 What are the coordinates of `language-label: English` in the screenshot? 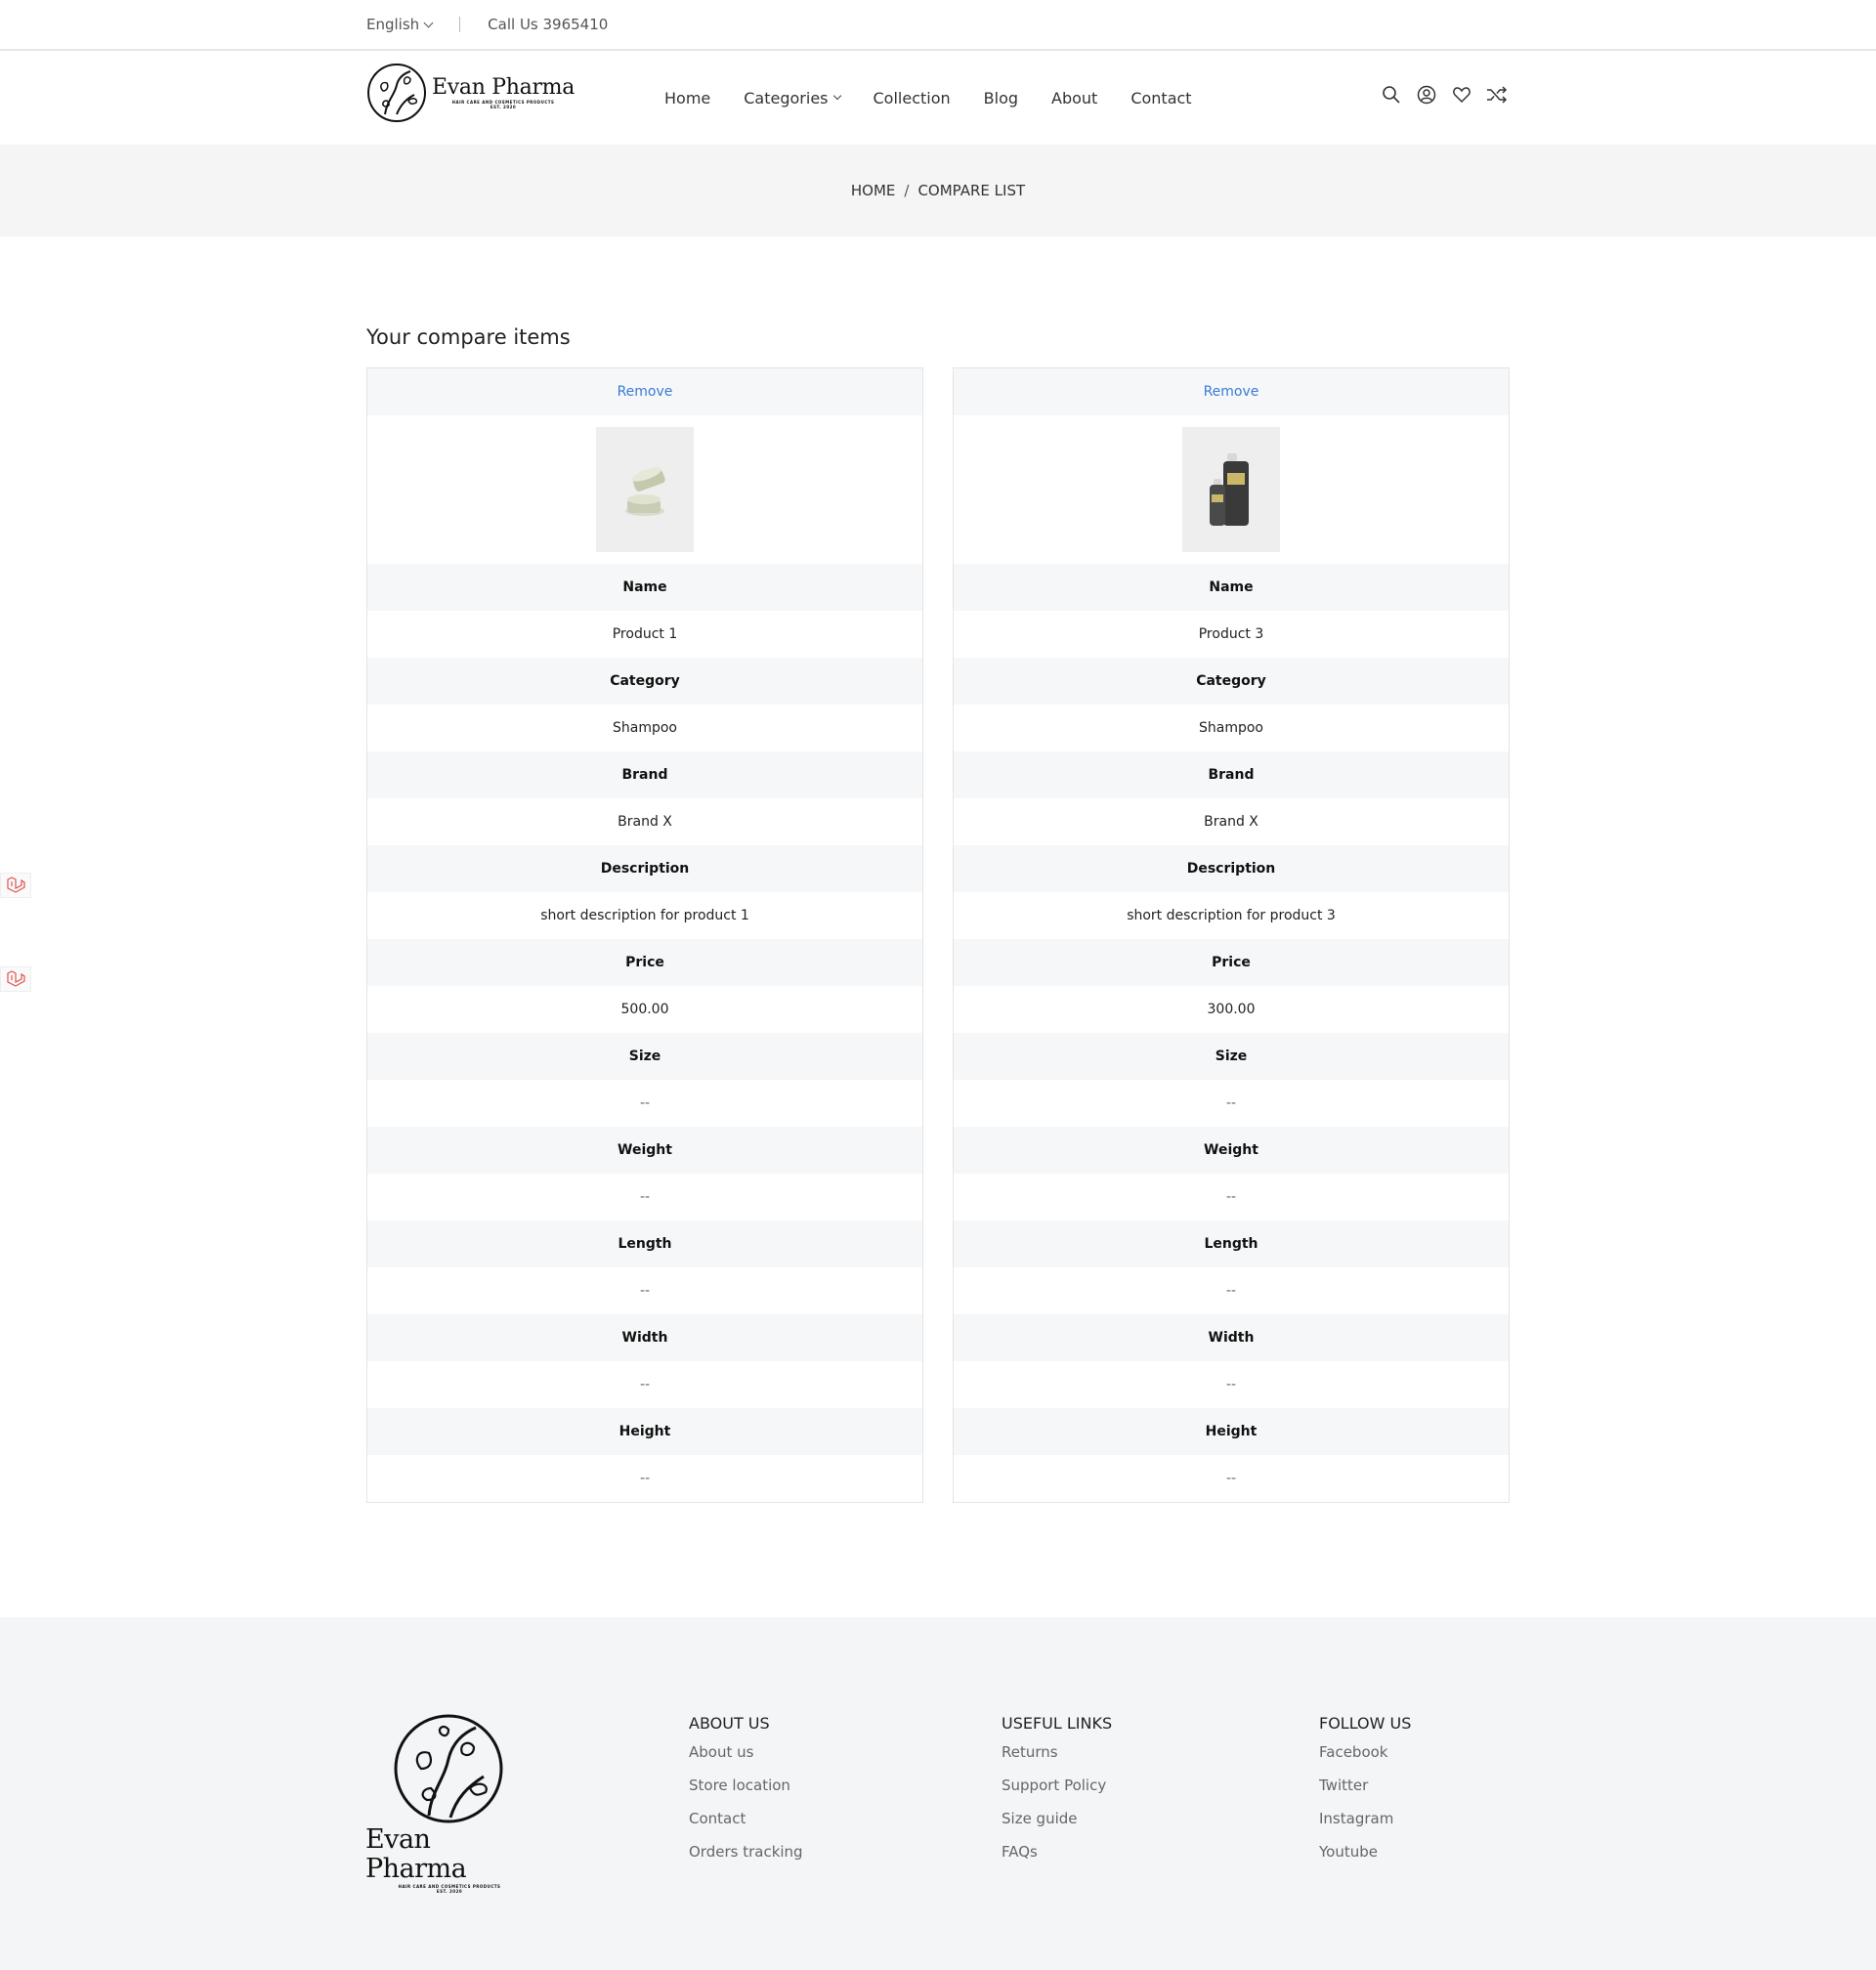 It's located at (393, 24).